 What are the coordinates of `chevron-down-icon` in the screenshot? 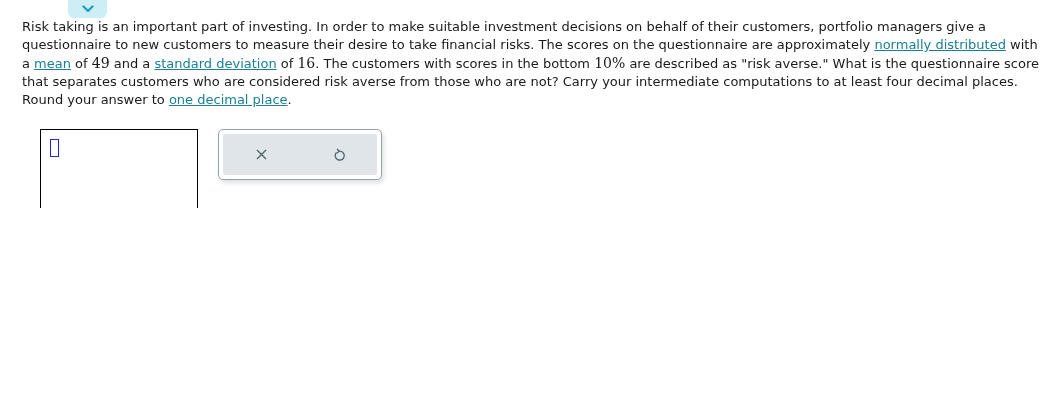 It's located at (87, 9).